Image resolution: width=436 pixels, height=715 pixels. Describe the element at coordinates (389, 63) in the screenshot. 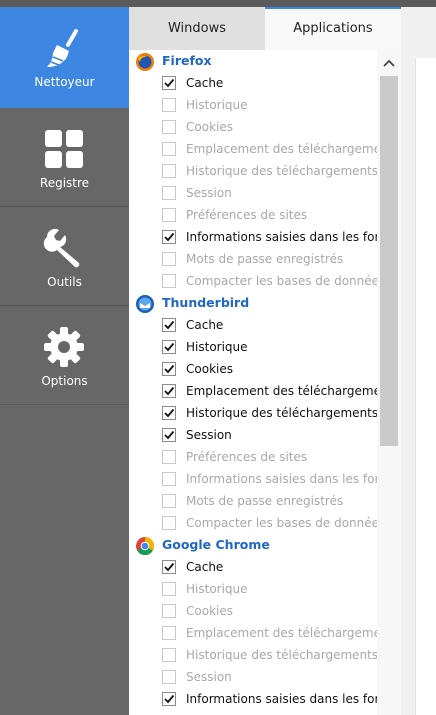

I see `scroll-up-arrow-icon` at that location.